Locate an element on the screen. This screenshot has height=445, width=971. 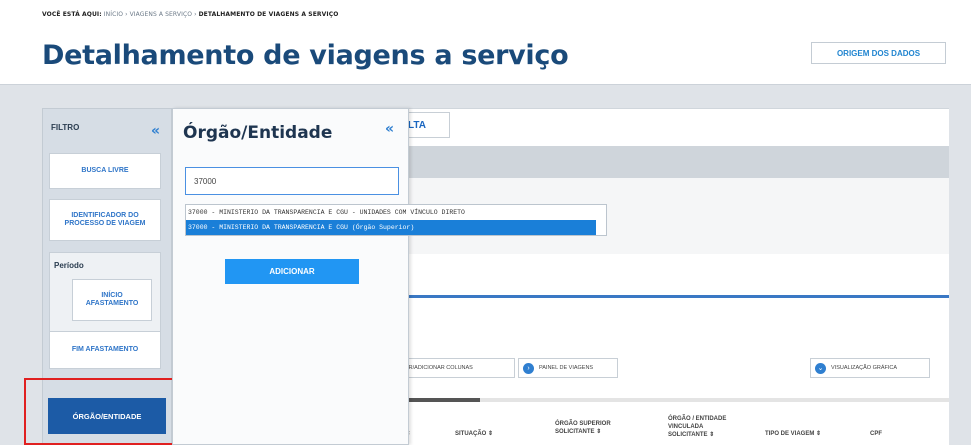
breadcrumb-current: DETALHAMENTO DE VIAGENS A SERVIÇO is located at coordinates (268, 14).